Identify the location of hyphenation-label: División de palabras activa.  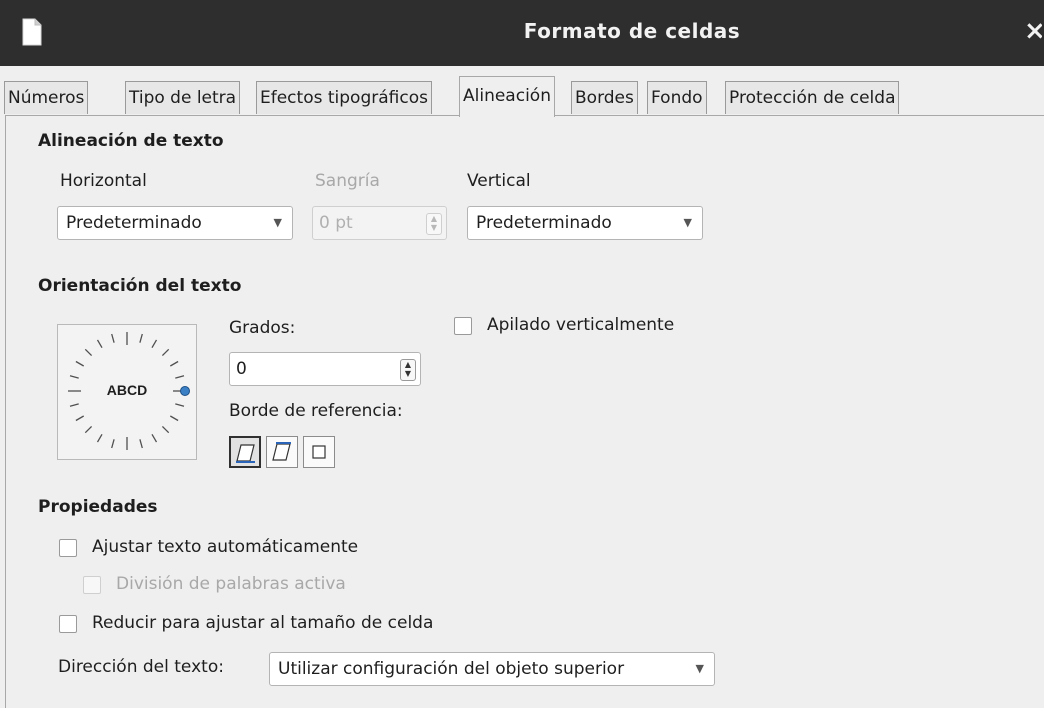
(231, 584).